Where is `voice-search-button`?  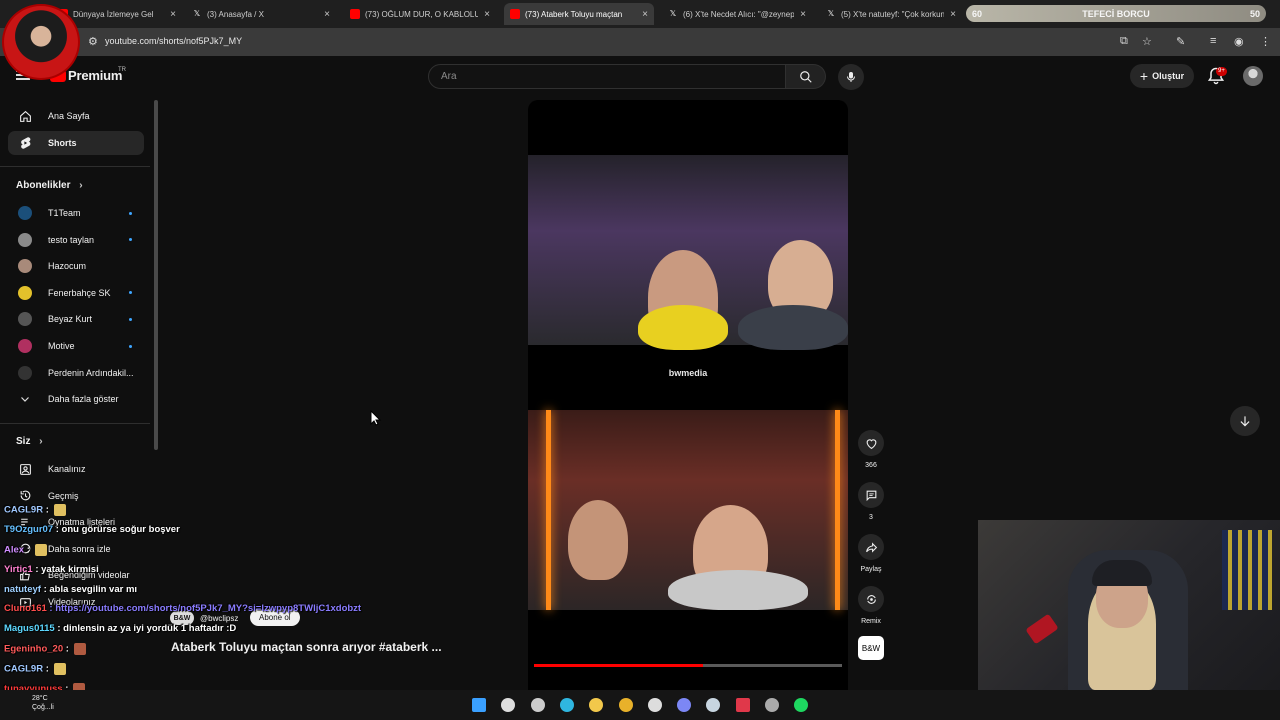 voice-search-button is located at coordinates (851, 77).